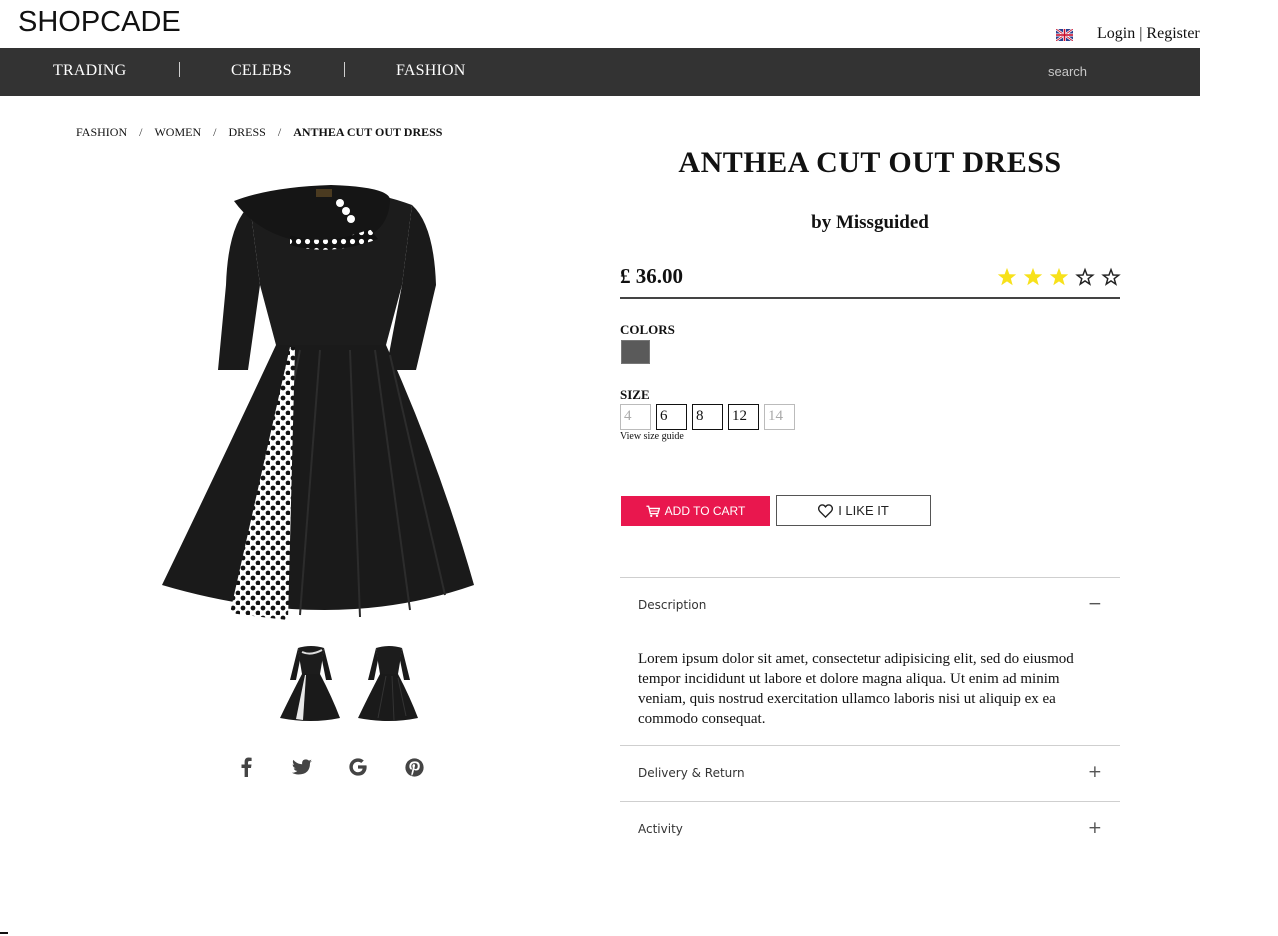 This screenshot has width=1278, height=936. I want to click on login-link: Login, so click(1116, 34).